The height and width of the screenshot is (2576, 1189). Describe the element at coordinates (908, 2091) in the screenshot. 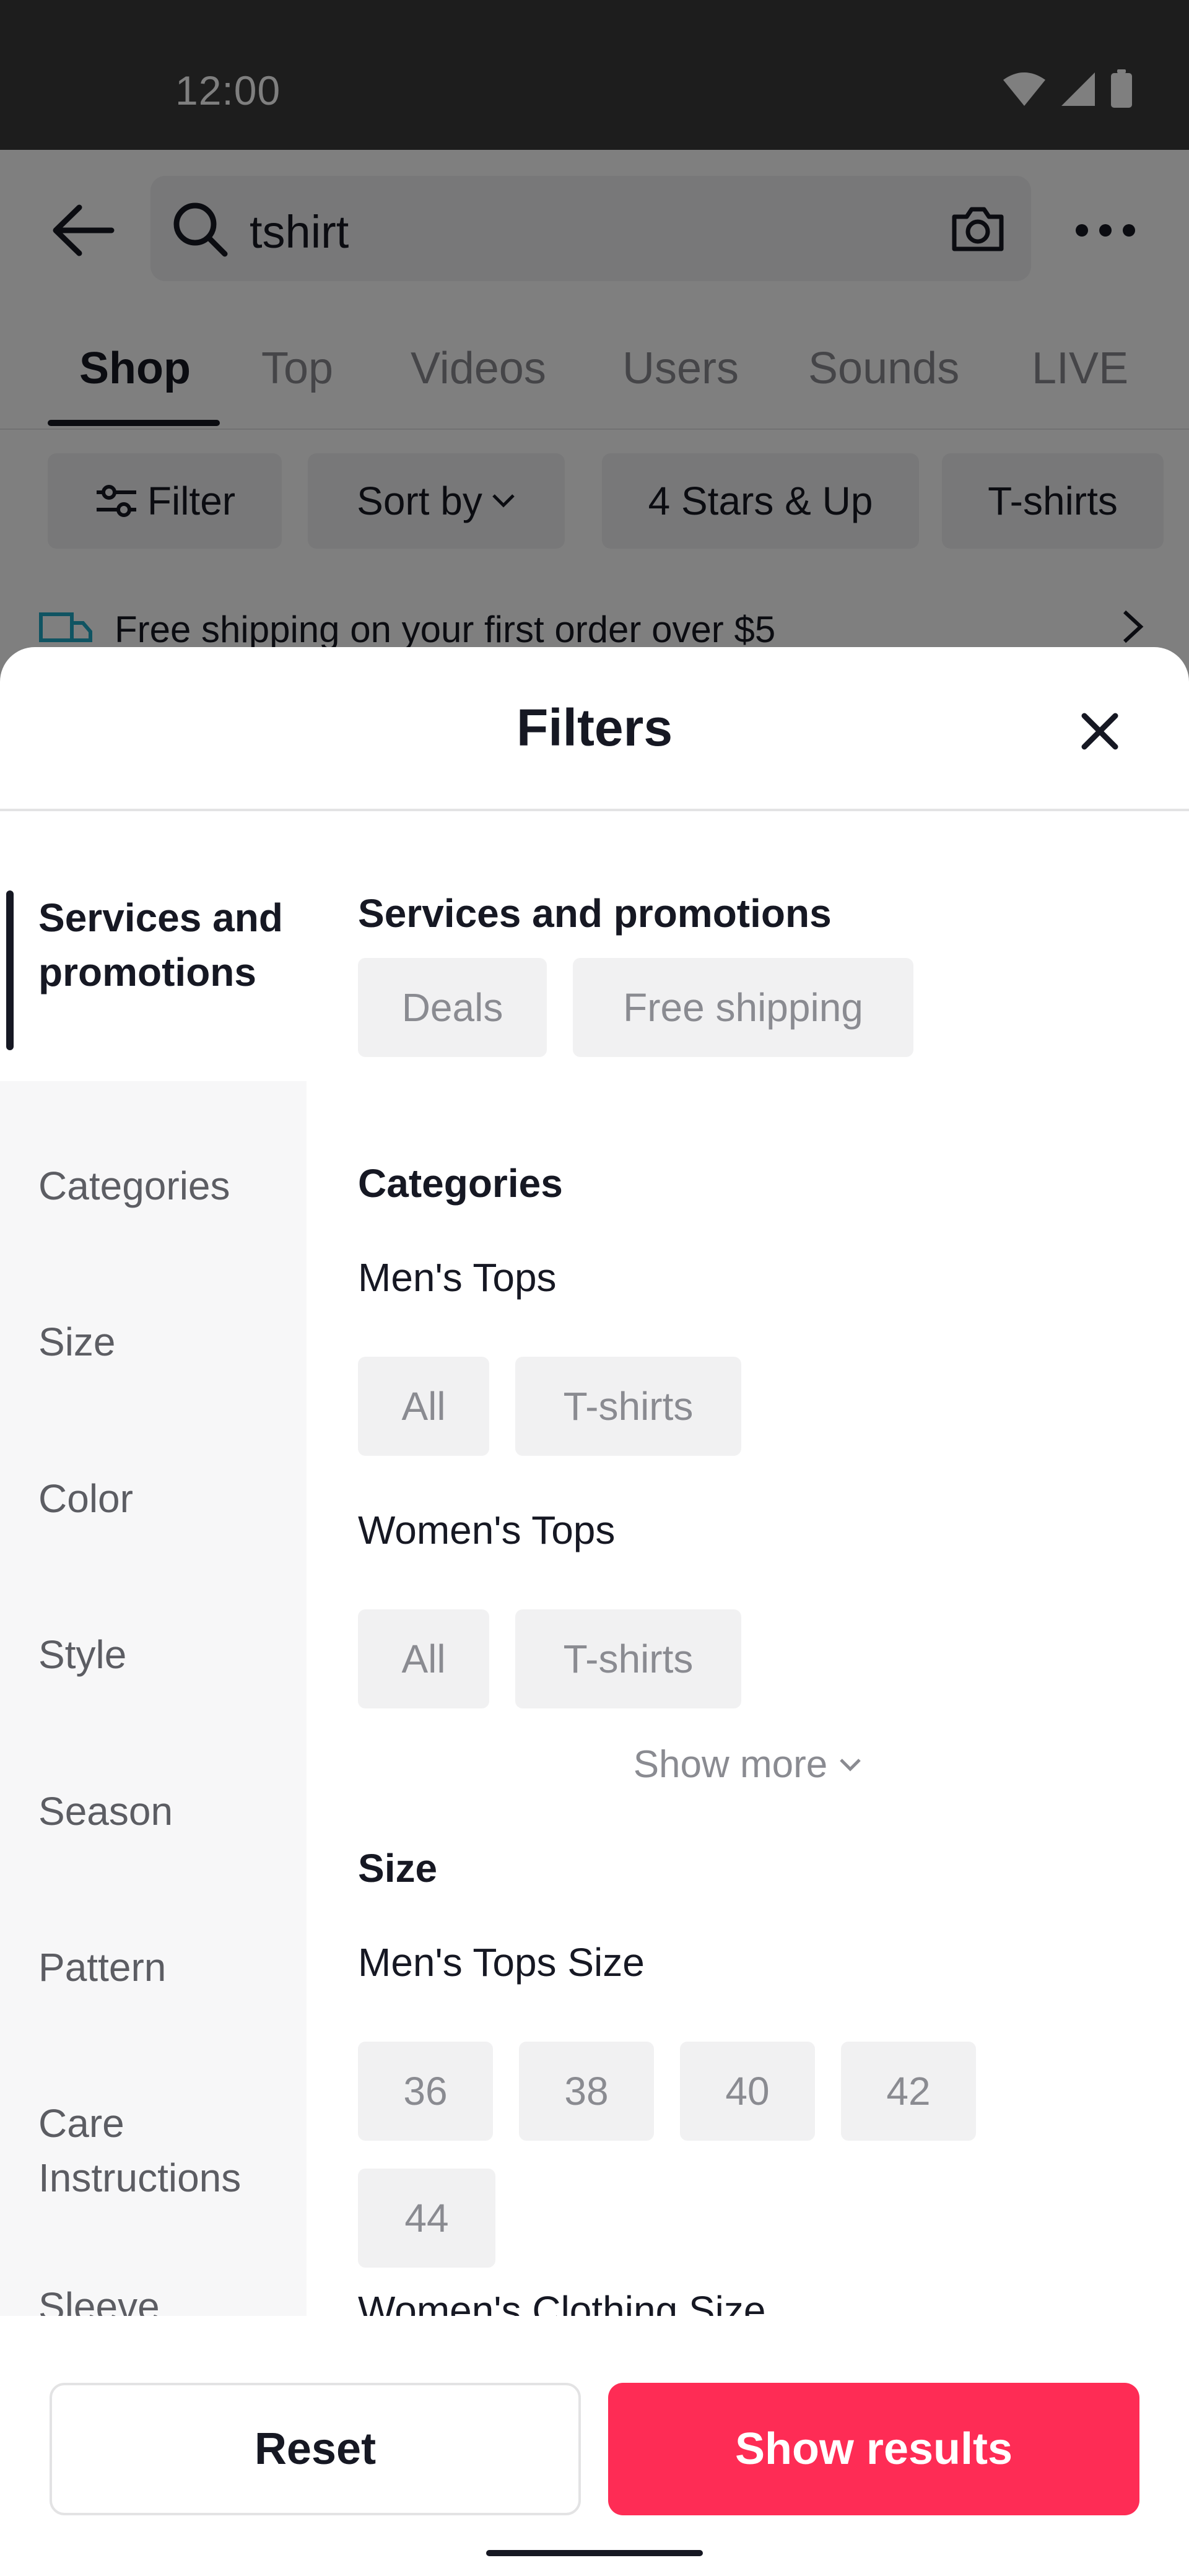

I see `size-chip-42: 42` at that location.